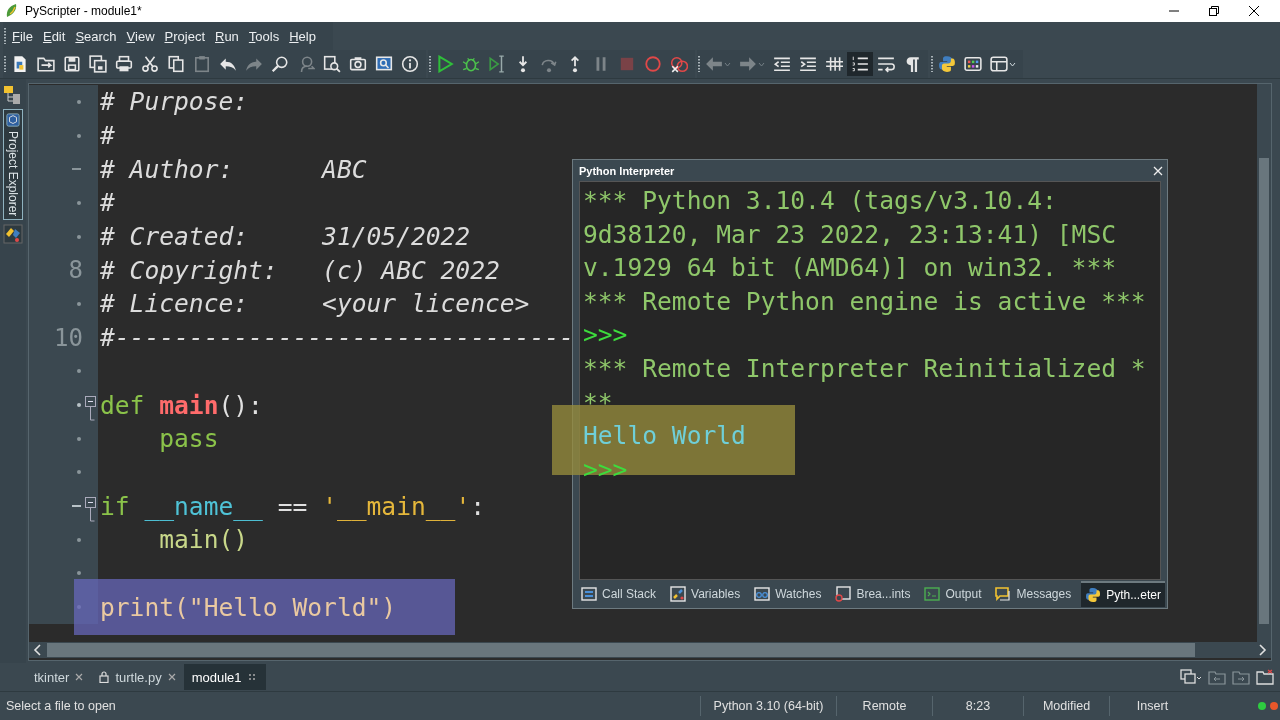 The width and height of the screenshot is (1280, 720). What do you see at coordinates (1254, 11) in the screenshot?
I see `close-icon` at bounding box center [1254, 11].